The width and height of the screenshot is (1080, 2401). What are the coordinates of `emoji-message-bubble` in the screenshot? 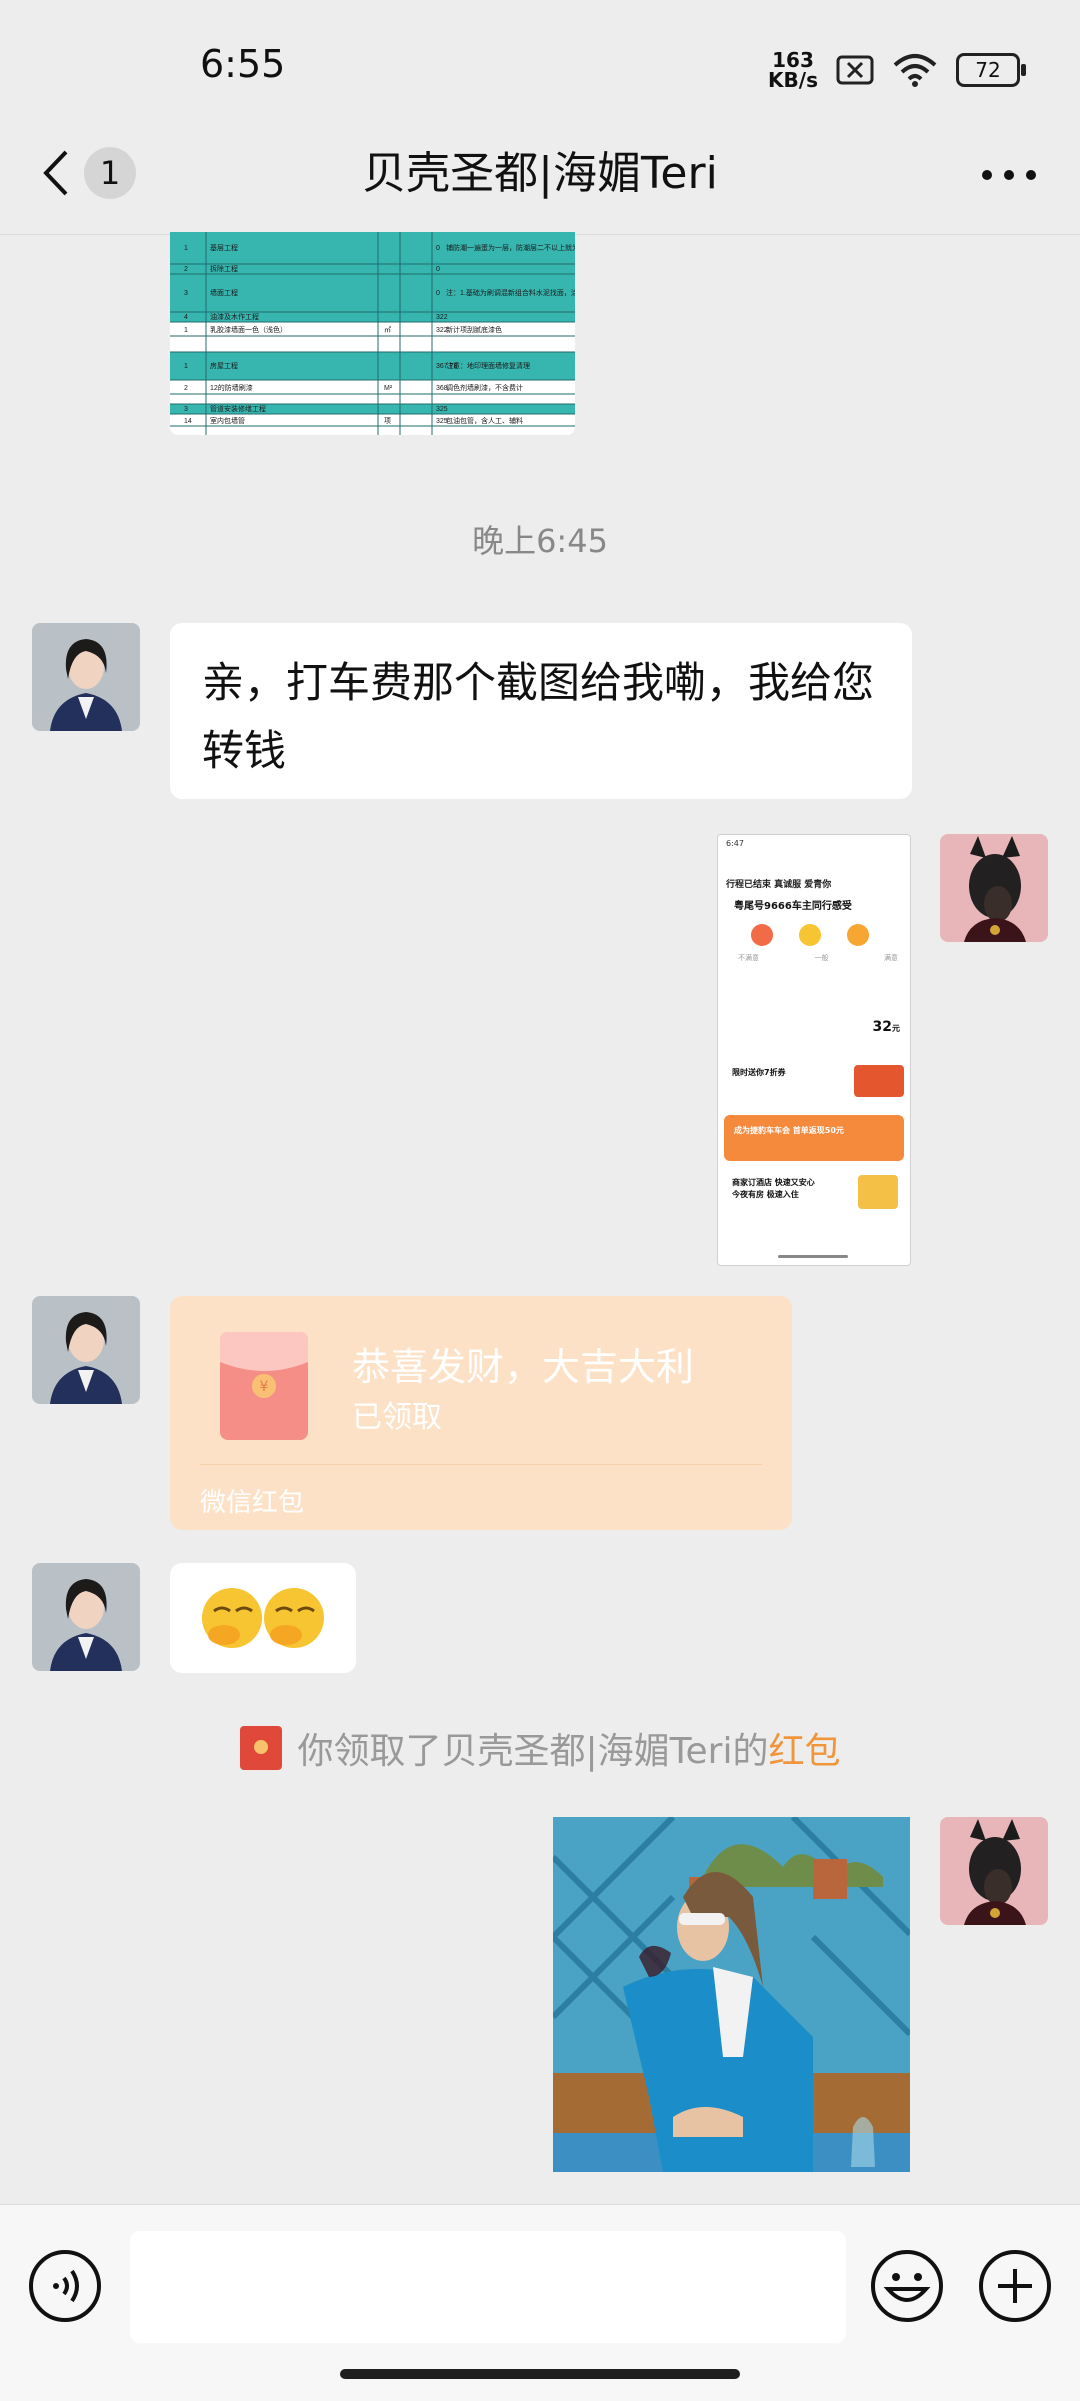 It's located at (263, 1618).